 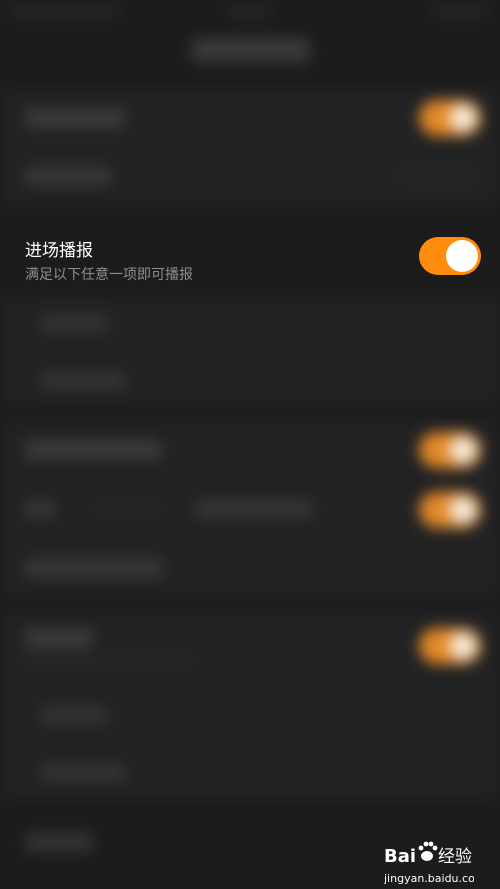 What do you see at coordinates (428, 851) in the screenshot?
I see `paw-icon` at bounding box center [428, 851].